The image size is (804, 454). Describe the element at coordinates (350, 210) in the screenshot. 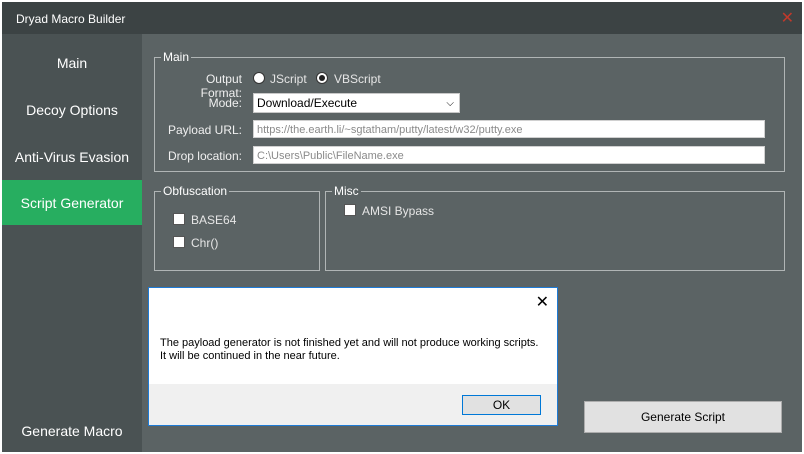

I see `amsi-bypass-checkbox` at that location.